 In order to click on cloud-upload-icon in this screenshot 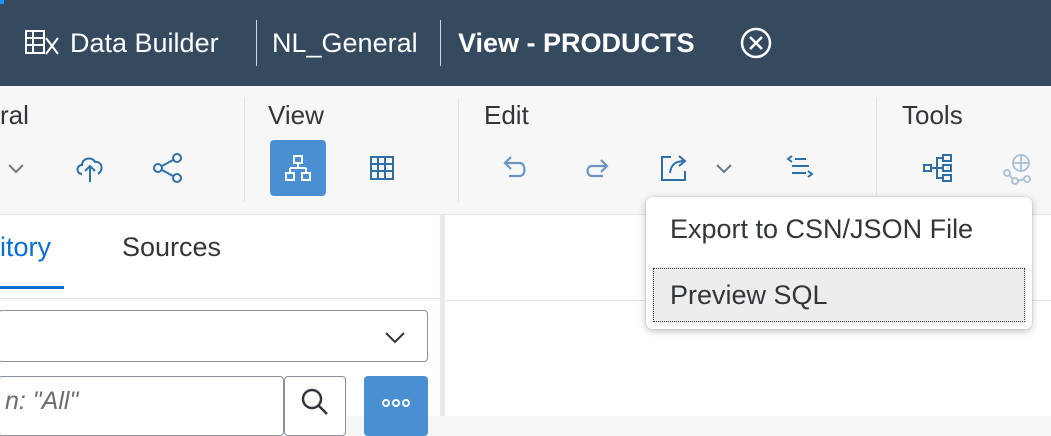, I will do `click(89, 169)`.